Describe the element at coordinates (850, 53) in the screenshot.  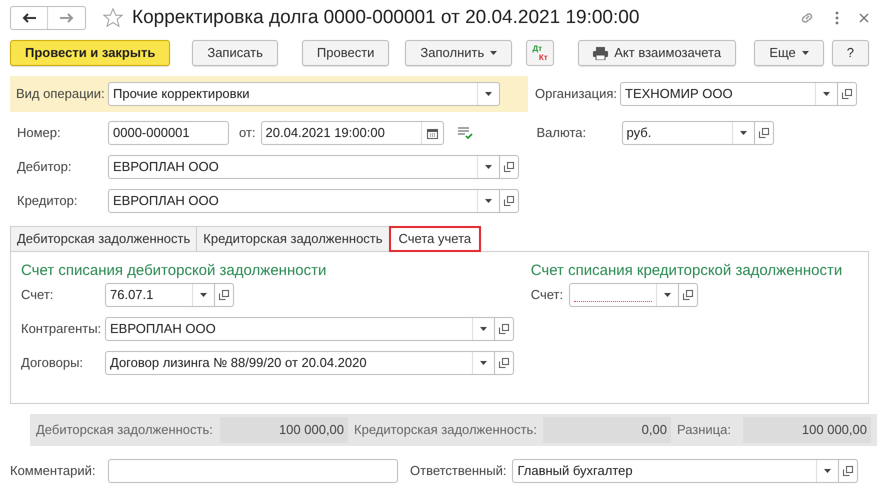
I see `toolbar-button: ?` at that location.